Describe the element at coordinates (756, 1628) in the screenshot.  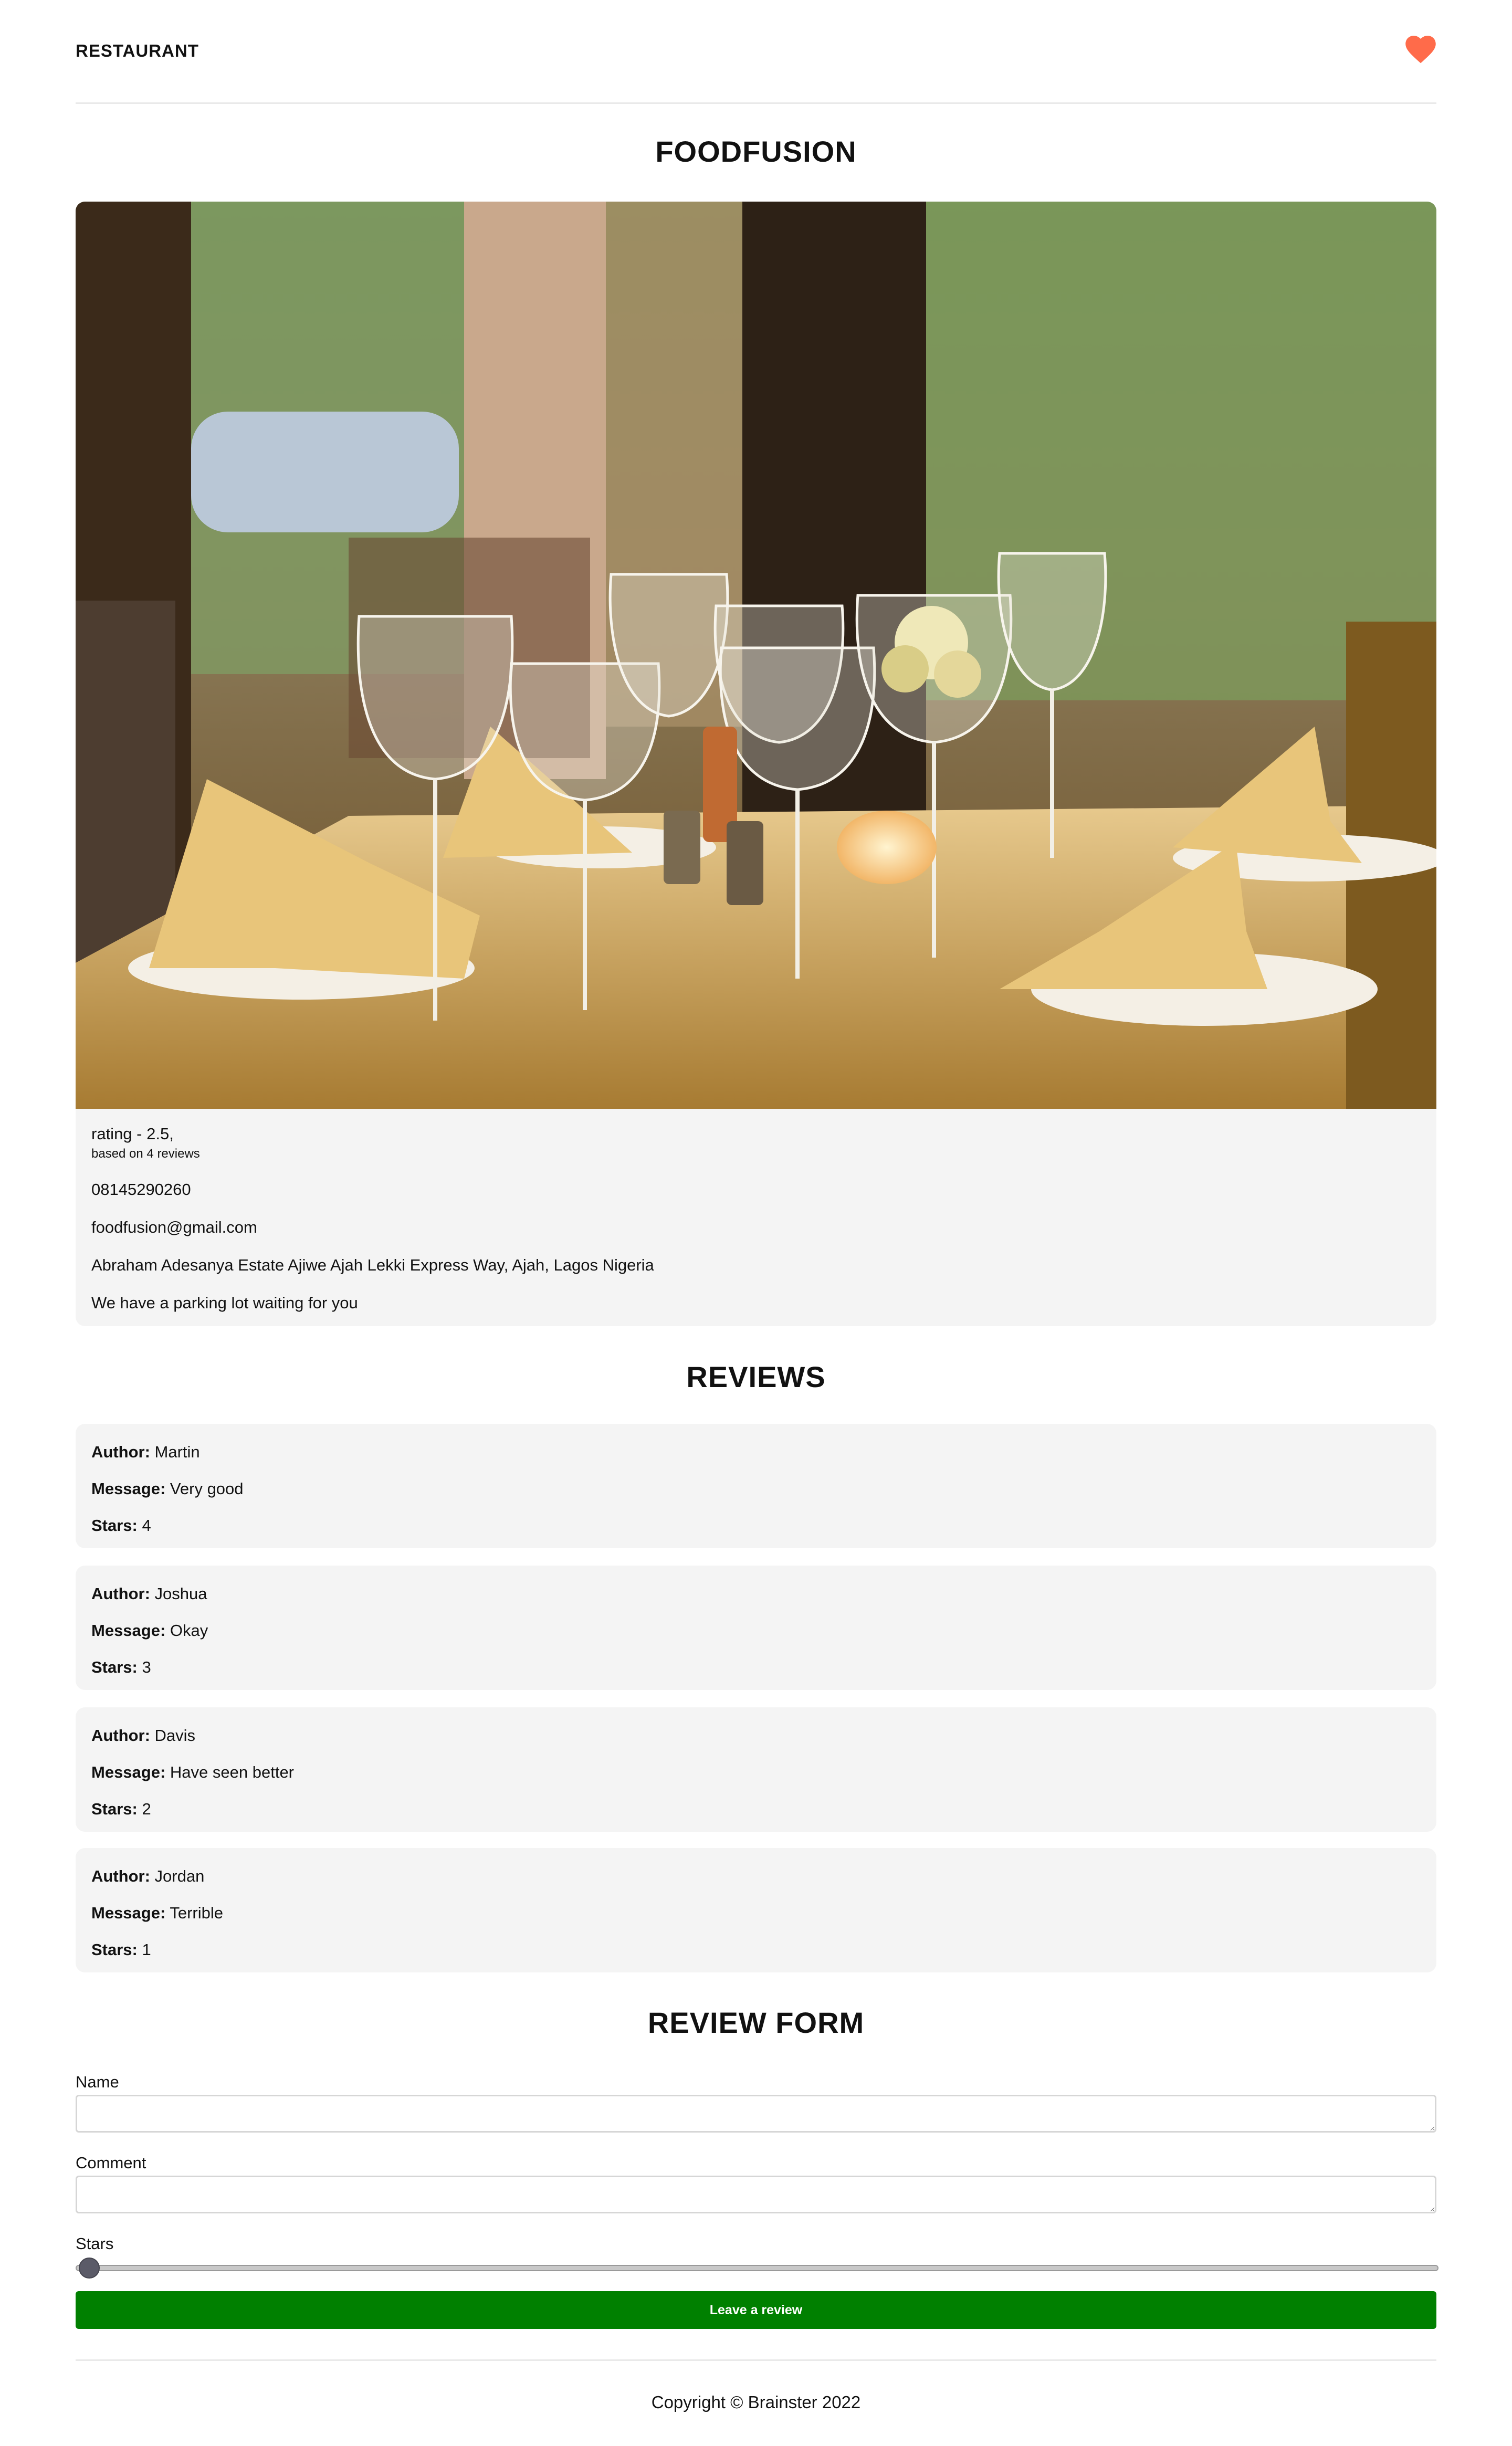
I see `review-card: Author: Joshua Message: Okay Stars: 3` at that location.